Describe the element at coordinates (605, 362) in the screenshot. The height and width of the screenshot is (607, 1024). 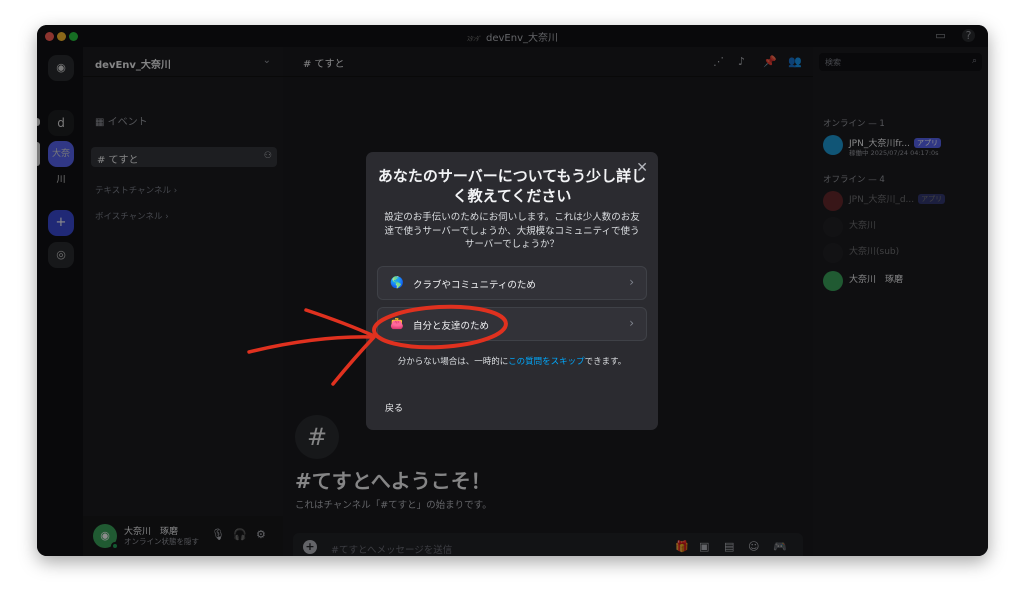
I see `skip-suffix: できます。` at that location.